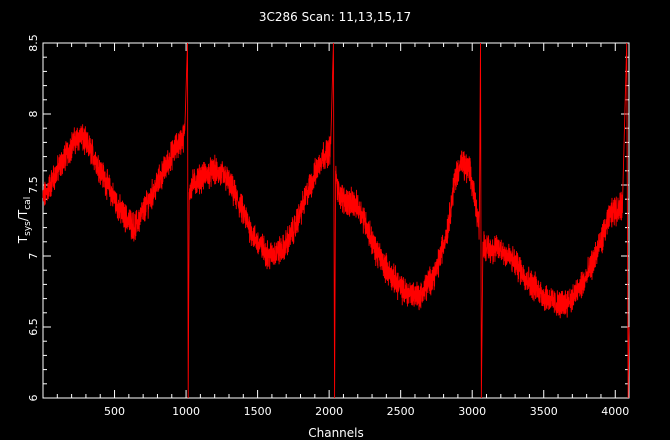  I want to click on y-tick-label: 6, so click(33, 398).